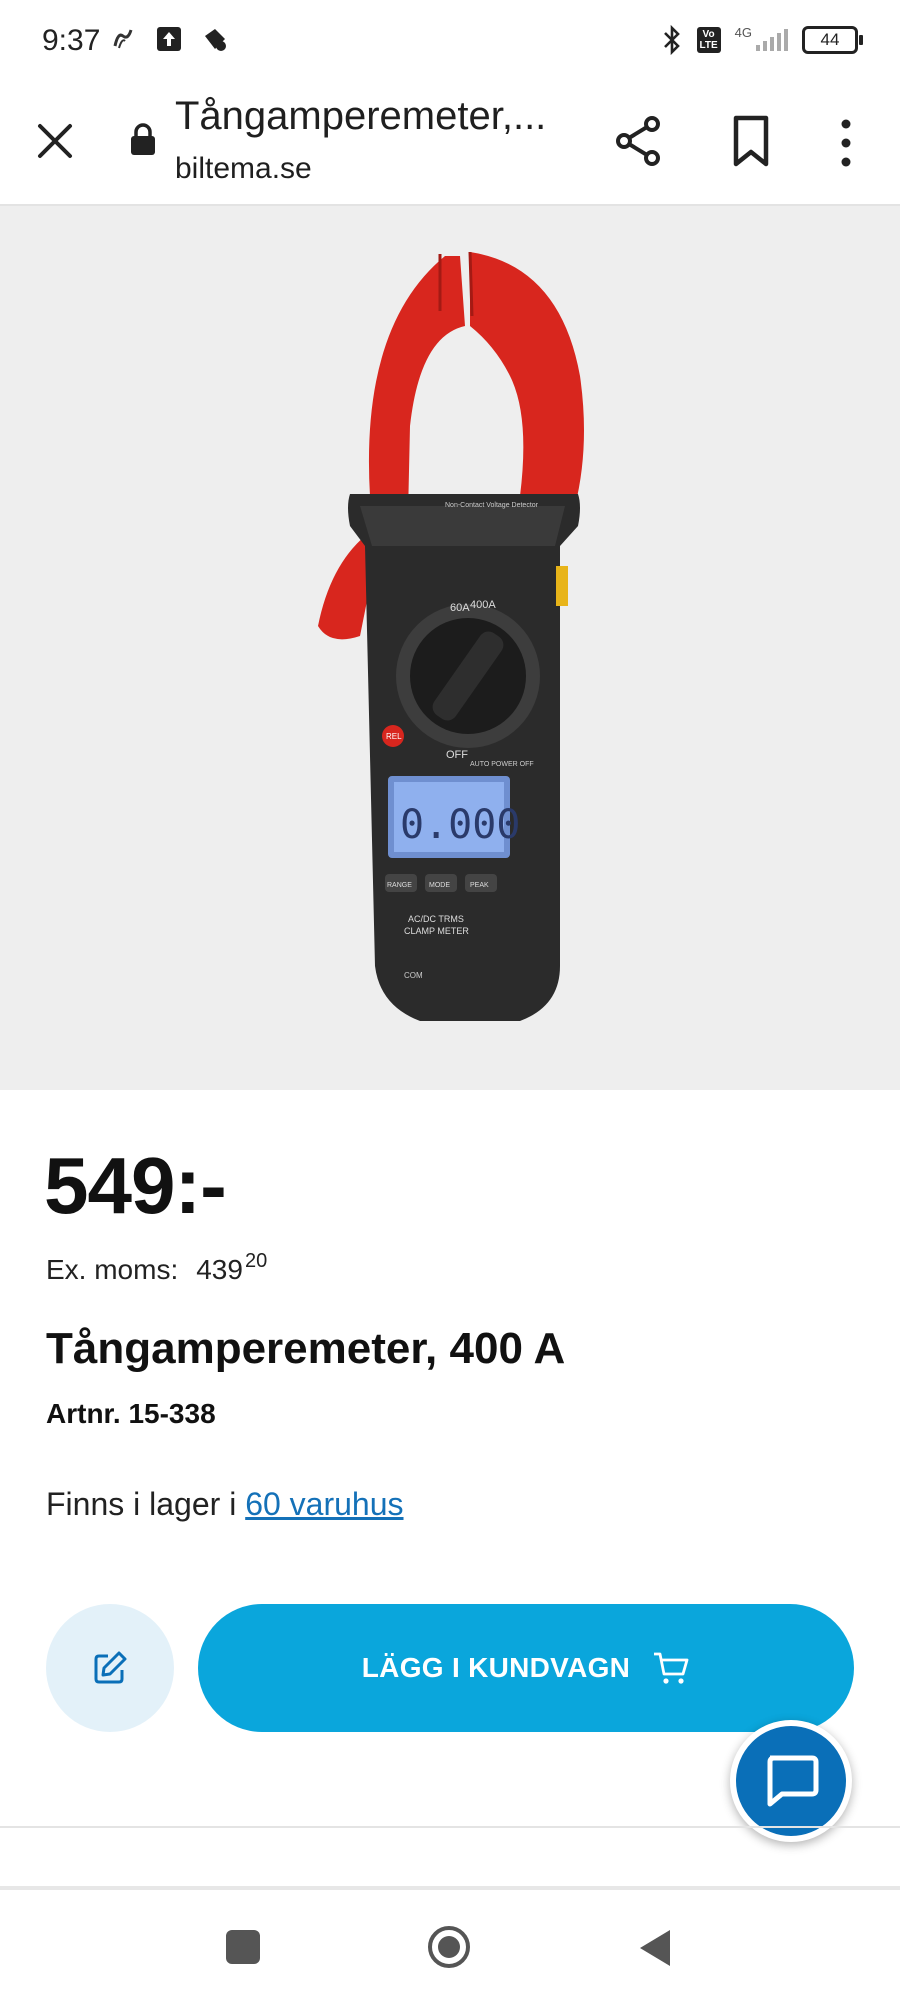 Image resolution: width=900 pixels, height=2000 pixels. Describe the element at coordinates (243, 1947) in the screenshot. I see `recents-button` at that location.